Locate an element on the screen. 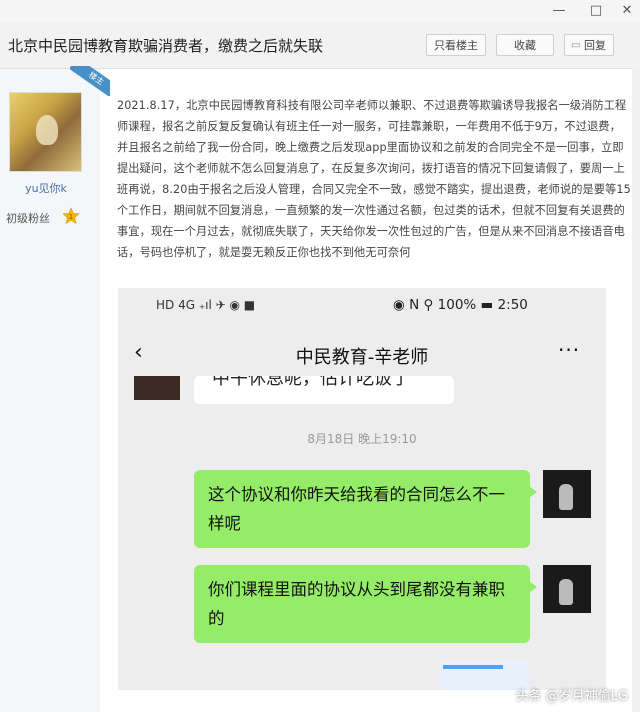 This screenshot has height=712, width=640. outgoing-message: 这个协议和你昨天给我看的合同怎么不一样呢 is located at coordinates (365, 509).